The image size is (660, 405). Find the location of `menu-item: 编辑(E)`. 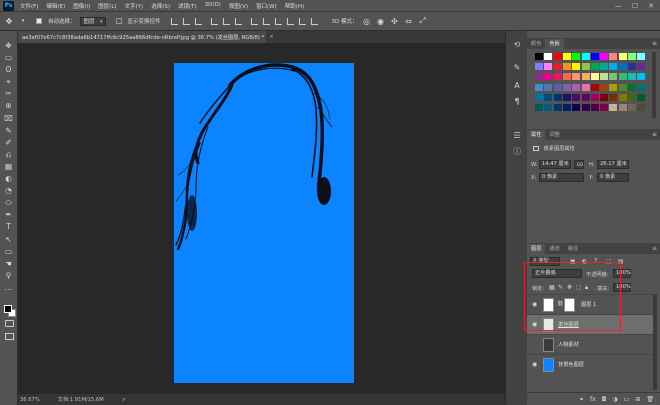

menu-item: 编辑(E) is located at coordinates (55, 6).